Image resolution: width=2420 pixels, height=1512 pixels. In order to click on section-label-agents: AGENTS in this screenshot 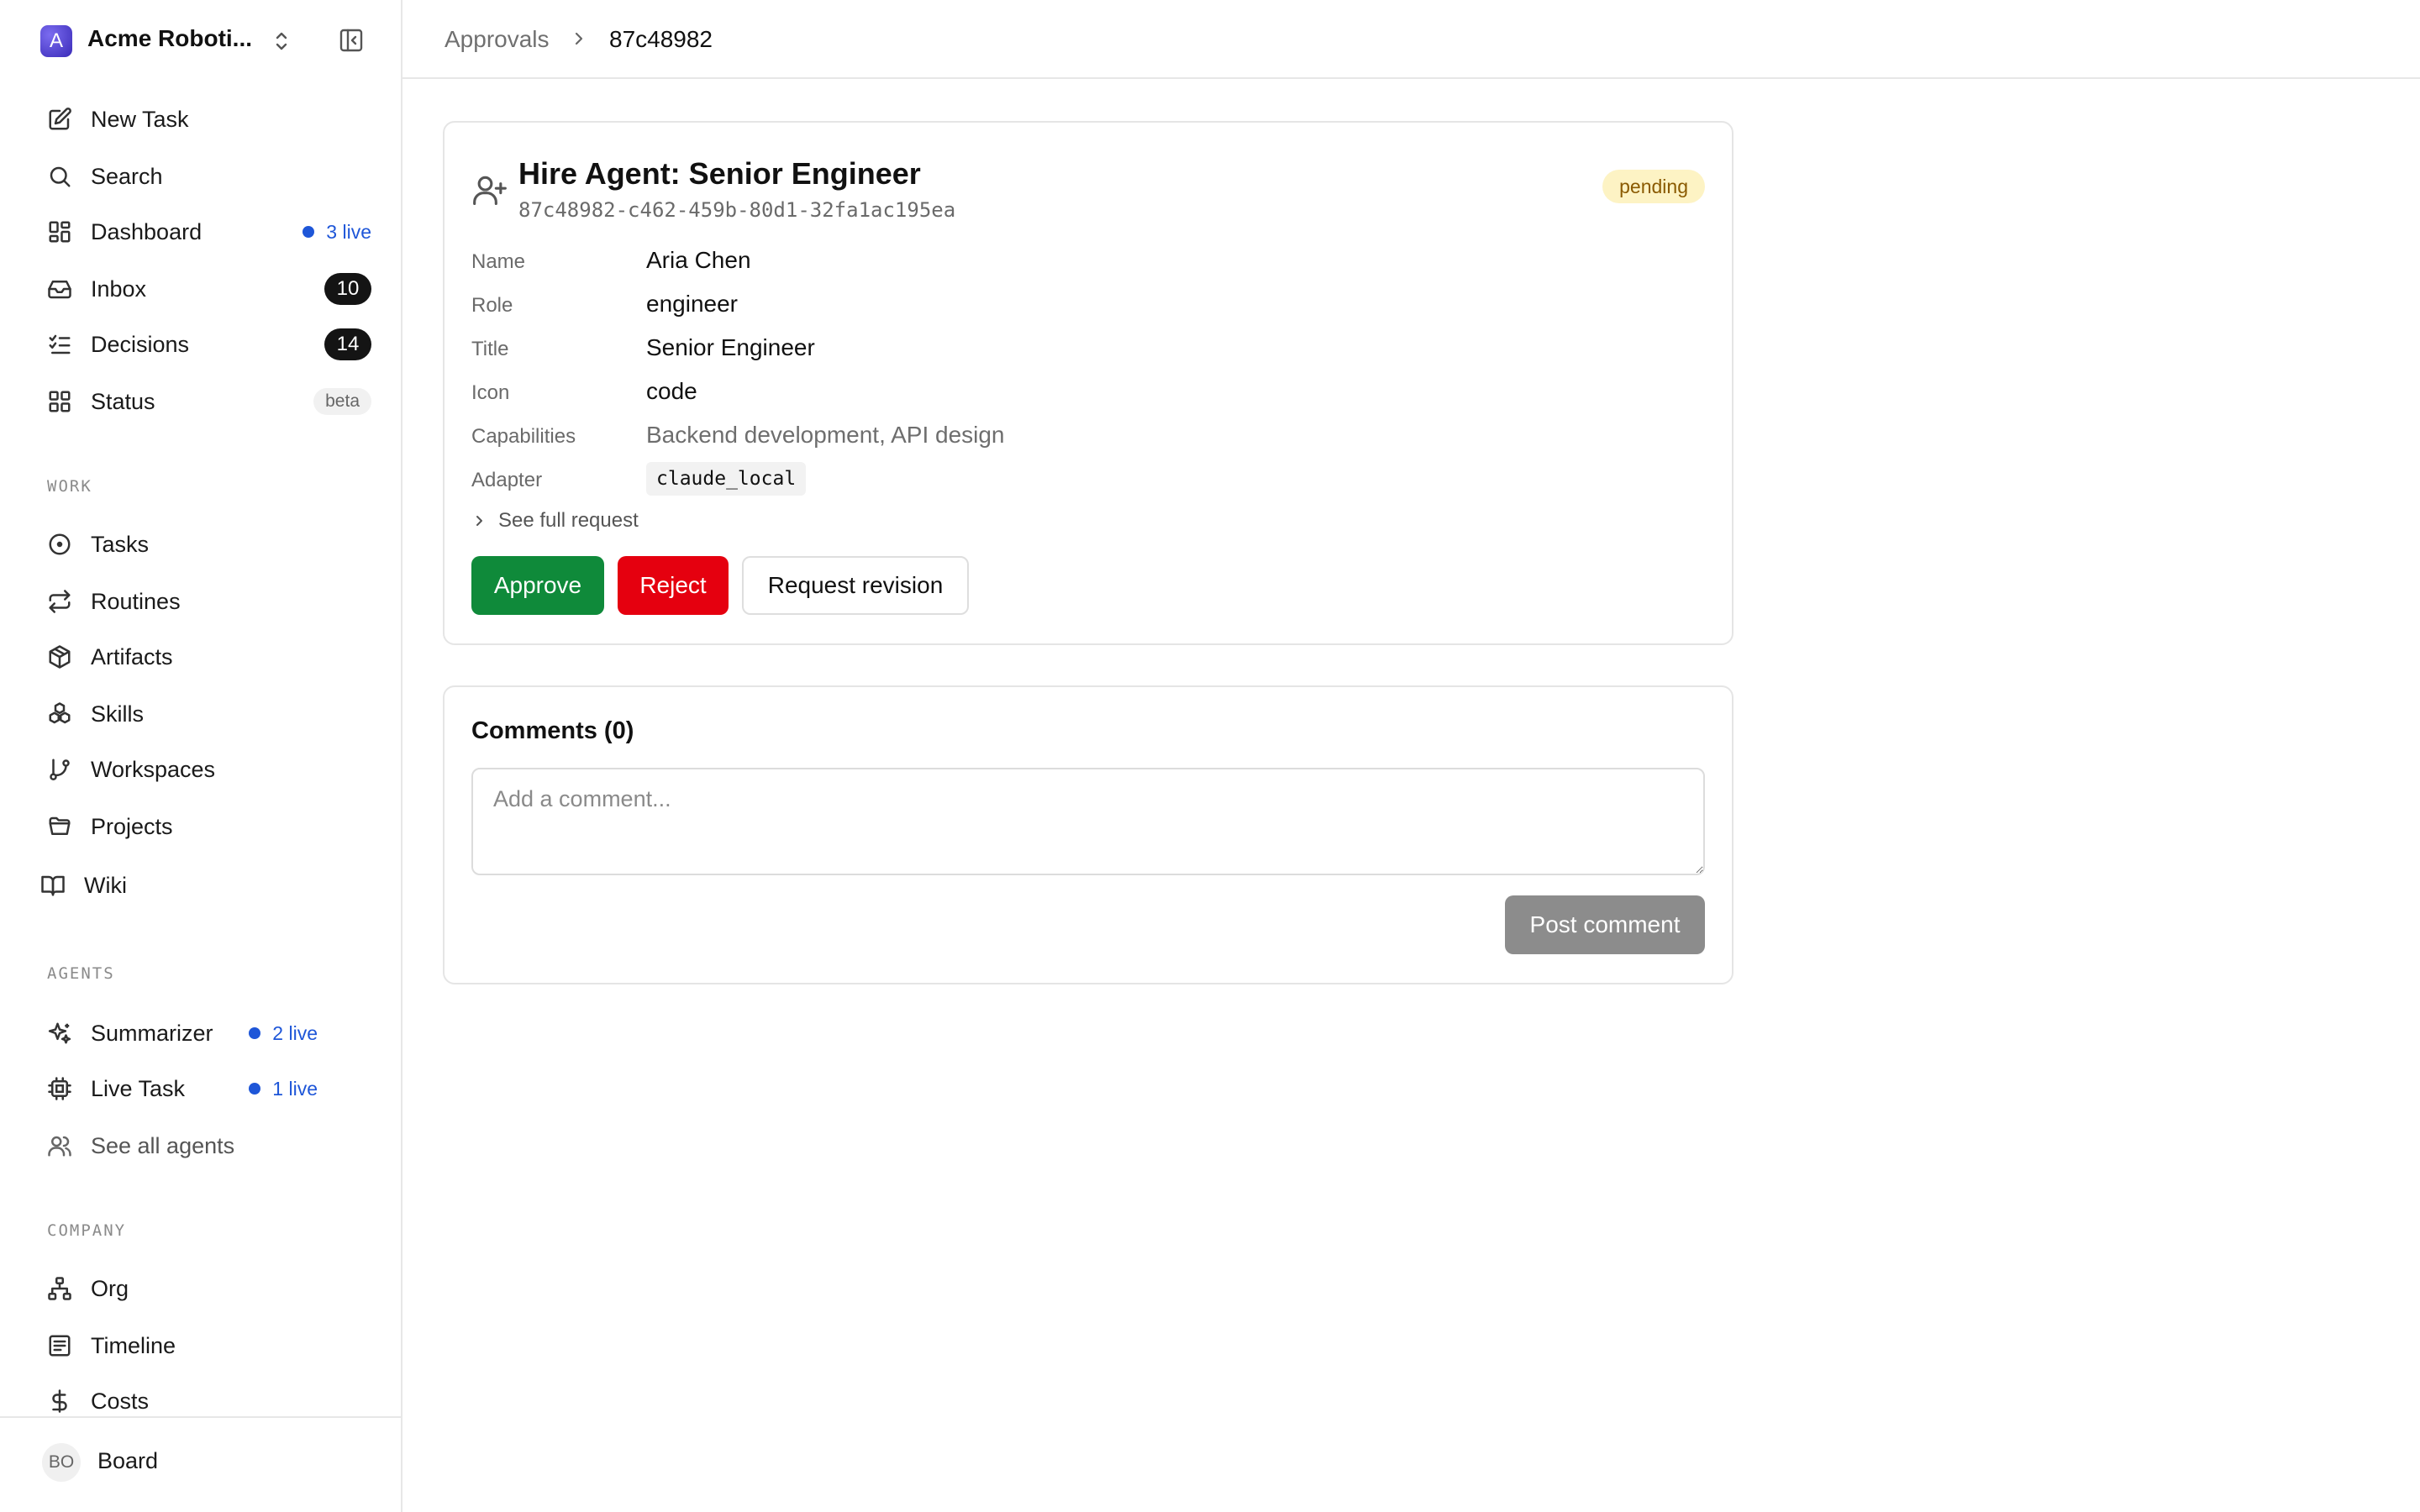, I will do `click(81, 973)`.